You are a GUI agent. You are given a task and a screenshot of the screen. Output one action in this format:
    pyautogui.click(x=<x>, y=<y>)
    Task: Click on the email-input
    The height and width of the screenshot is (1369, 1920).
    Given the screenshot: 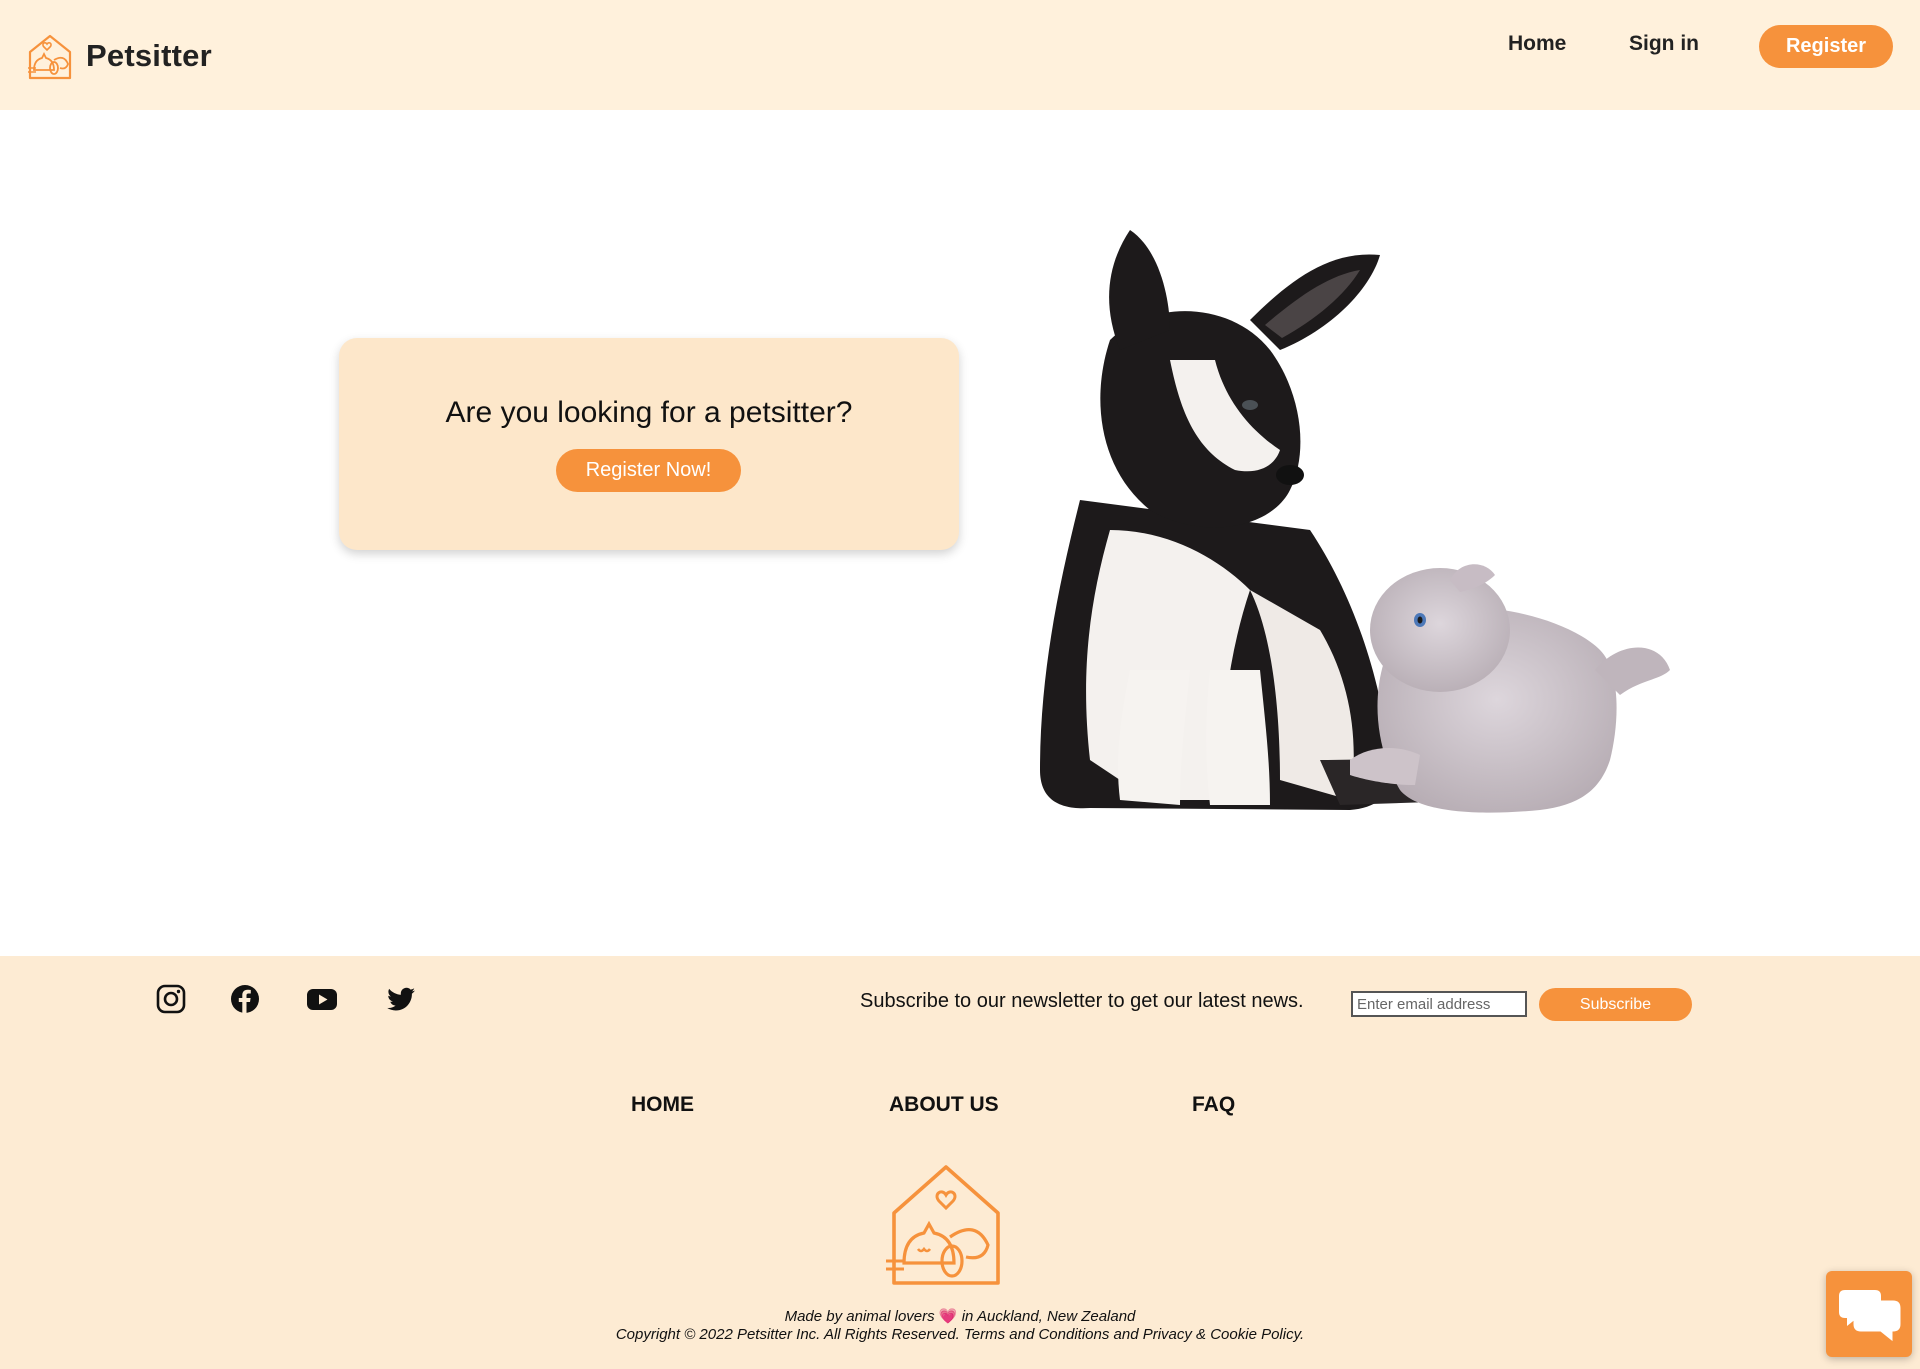 What is the action you would take?
    pyautogui.click(x=1439, y=1004)
    